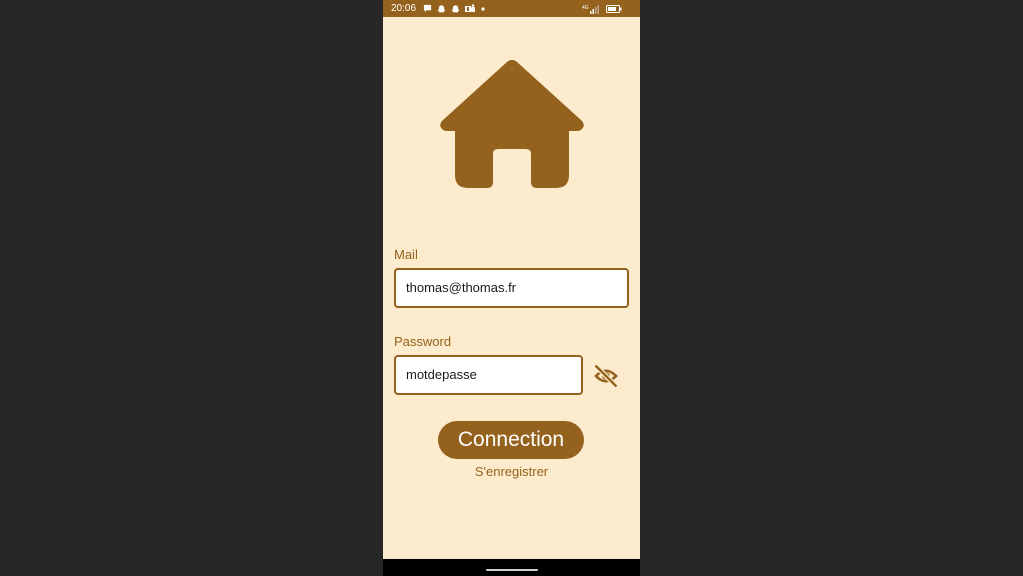 The image size is (1023, 576). I want to click on home-gesture-handle, so click(512, 570).